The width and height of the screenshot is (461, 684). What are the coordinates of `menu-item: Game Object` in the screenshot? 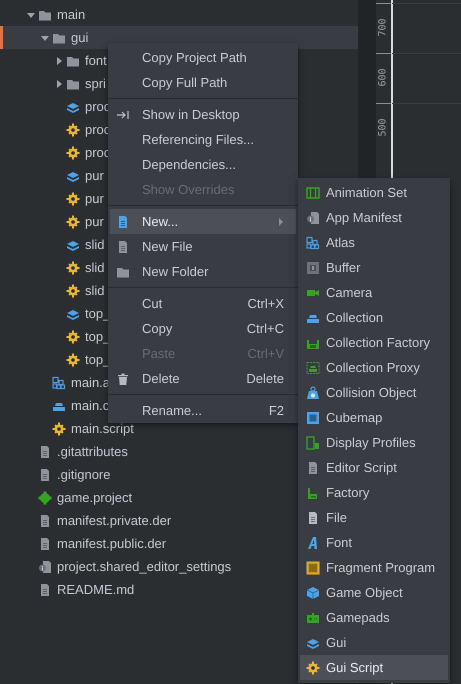 It's located at (374, 592).